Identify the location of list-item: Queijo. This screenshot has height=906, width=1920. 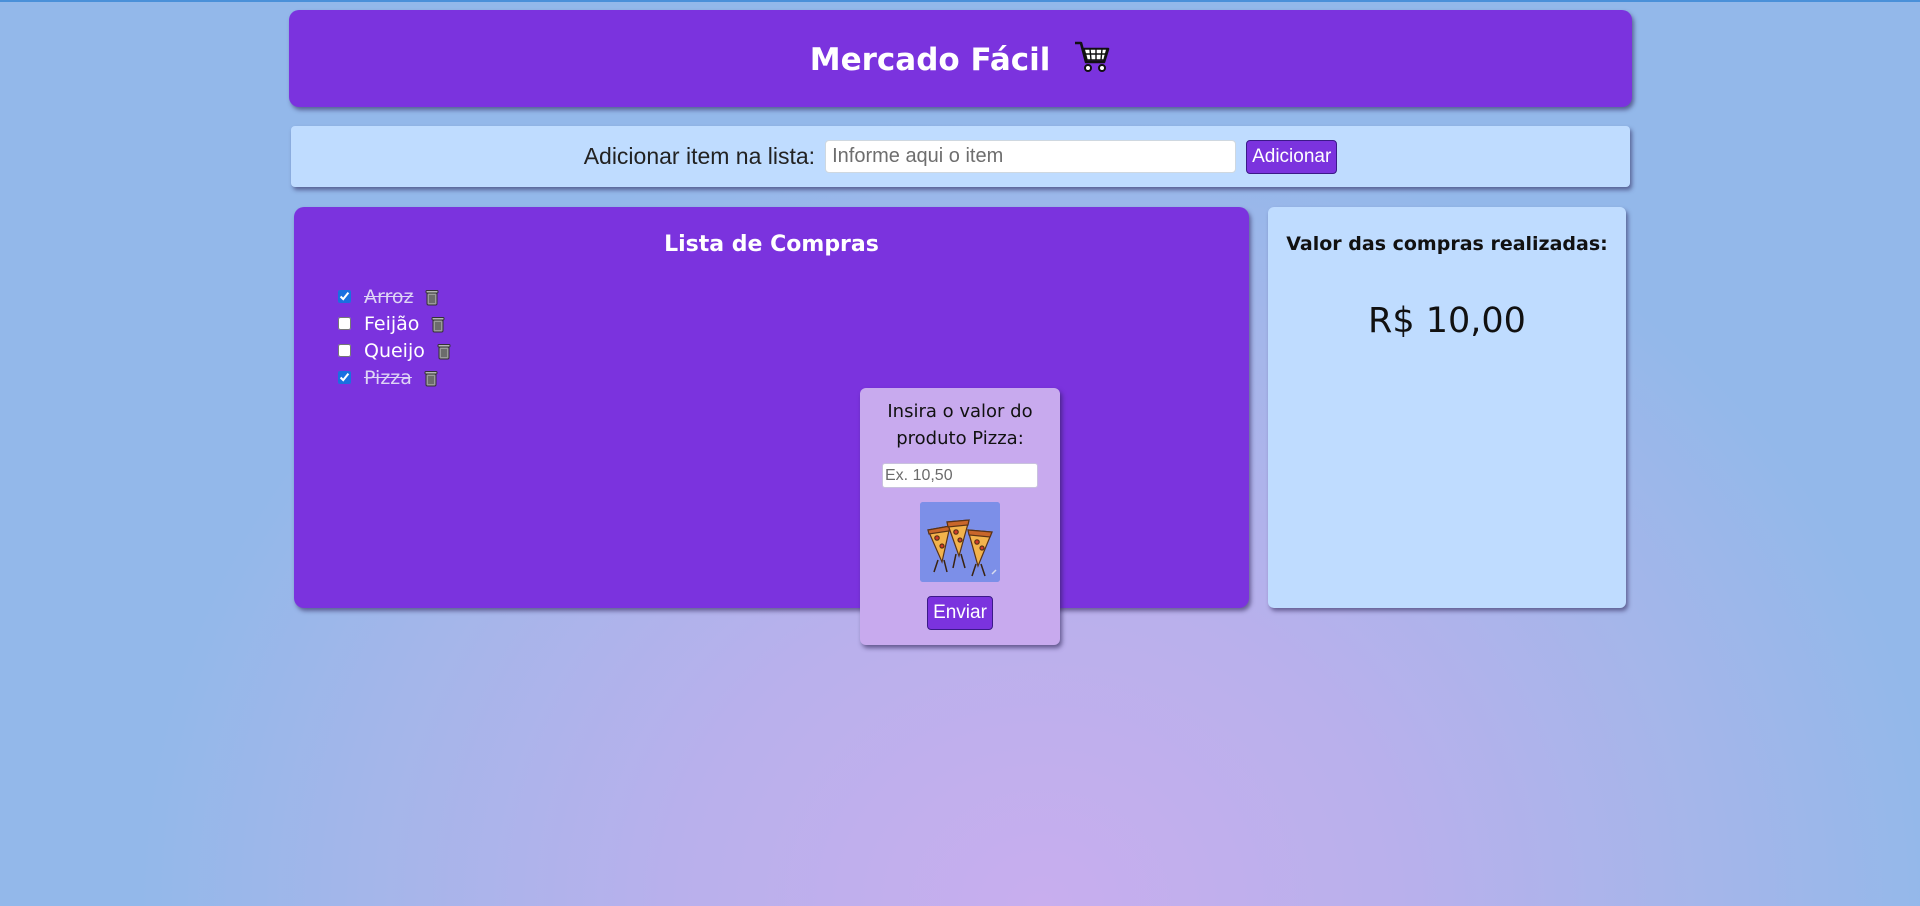
(395, 350).